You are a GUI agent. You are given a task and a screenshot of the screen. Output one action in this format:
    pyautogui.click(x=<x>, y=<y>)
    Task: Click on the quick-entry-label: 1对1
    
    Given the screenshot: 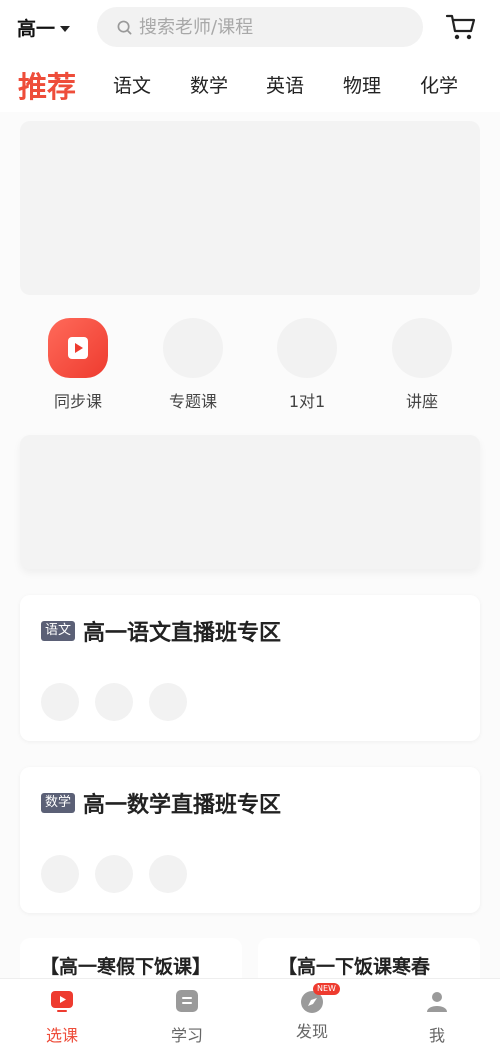 What is the action you would take?
    pyautogui.click(x=307, y=401)
    